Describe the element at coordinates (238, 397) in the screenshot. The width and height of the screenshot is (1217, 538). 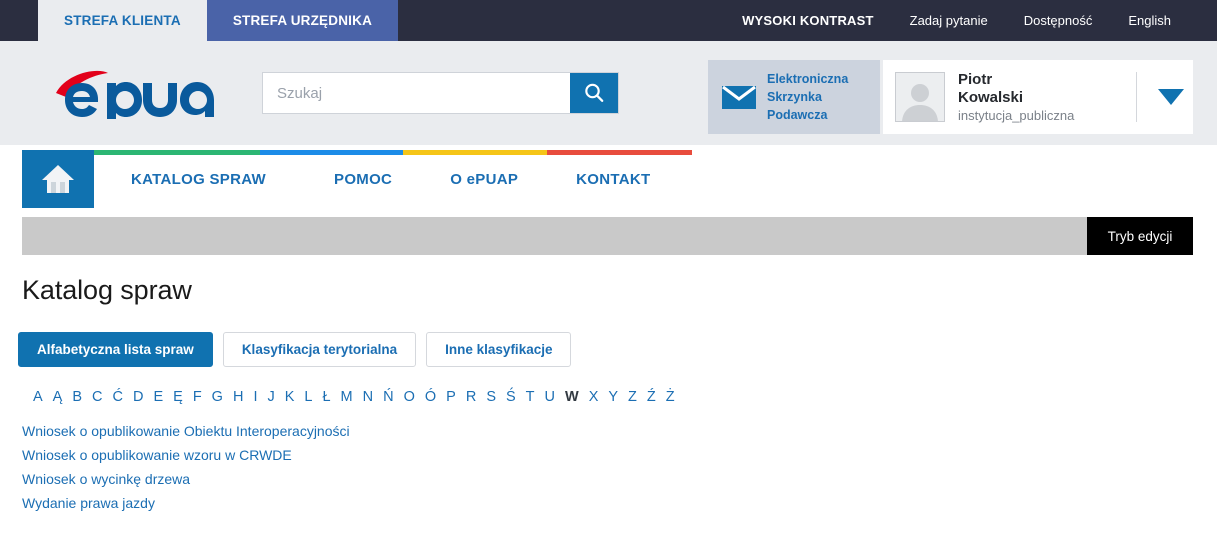
I see `alphabet-letter-h: H` at that location.